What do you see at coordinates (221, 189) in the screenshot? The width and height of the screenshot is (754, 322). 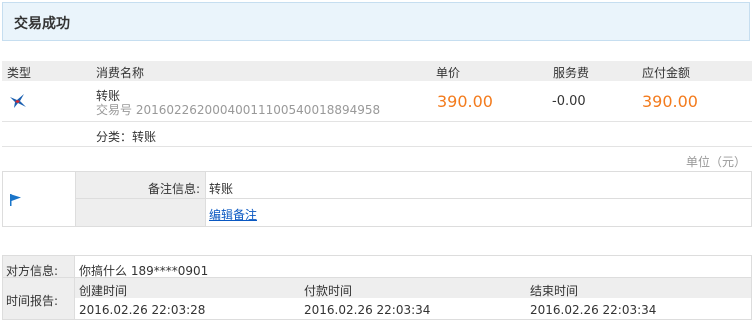 I see `remark-value: 转账` at bounding box center [221, 189].